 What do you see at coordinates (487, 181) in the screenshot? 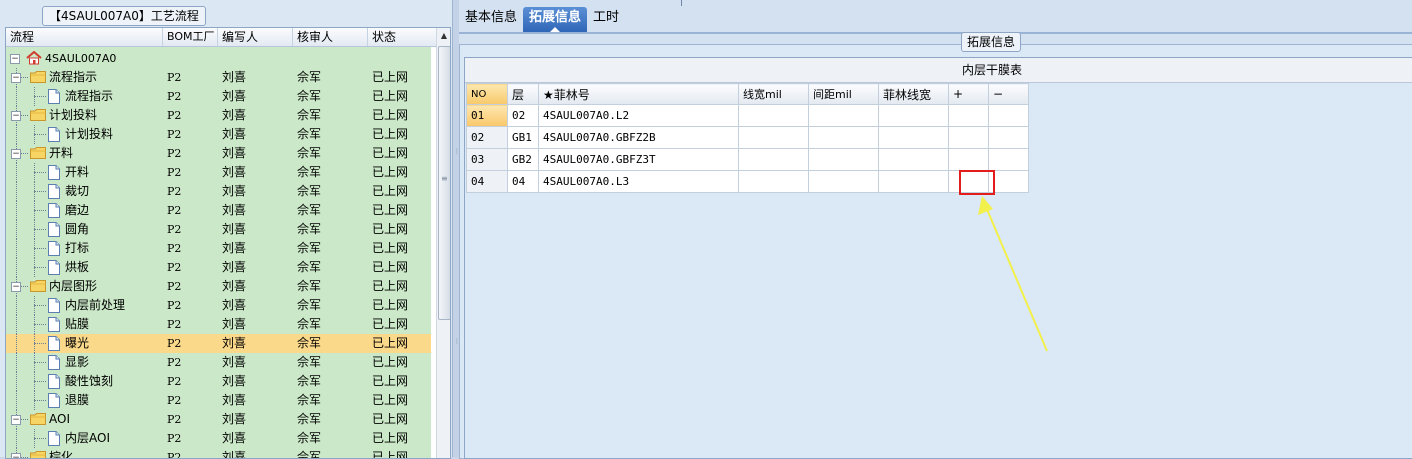
I see `row-number-cell: 04` at bounding box center [487, 181].